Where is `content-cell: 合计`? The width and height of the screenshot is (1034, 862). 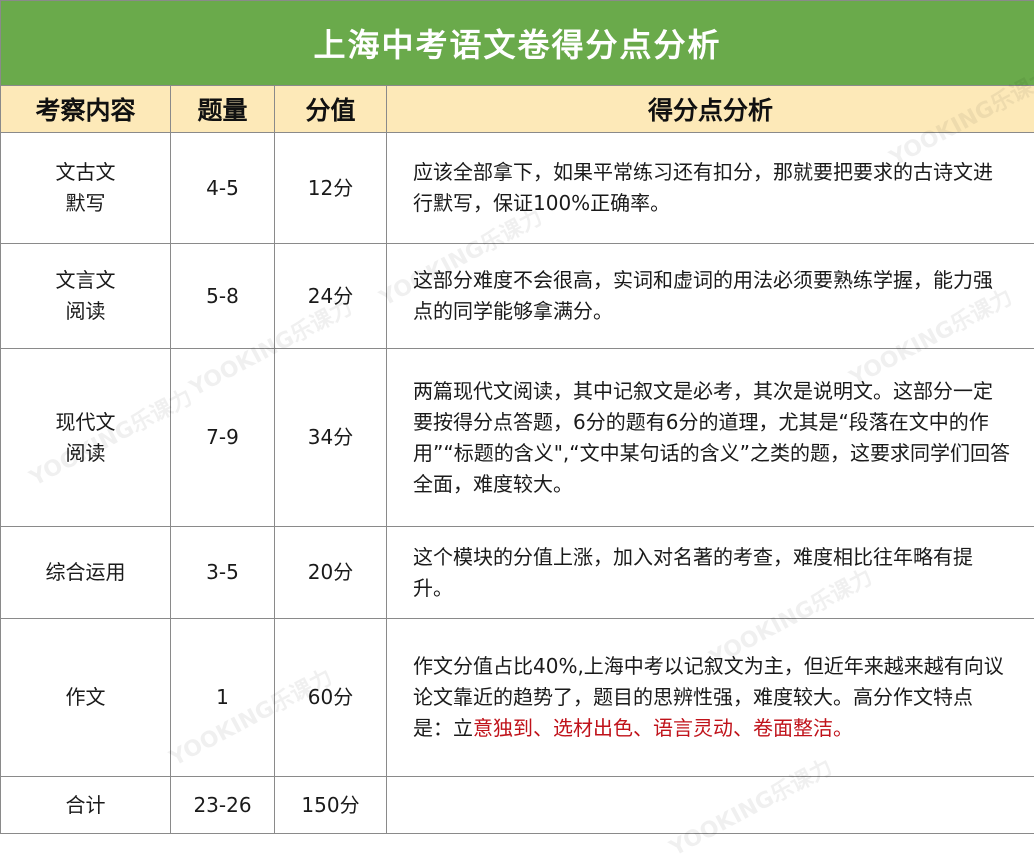 content-cell: 合计 is located at coordinates (86, 805).